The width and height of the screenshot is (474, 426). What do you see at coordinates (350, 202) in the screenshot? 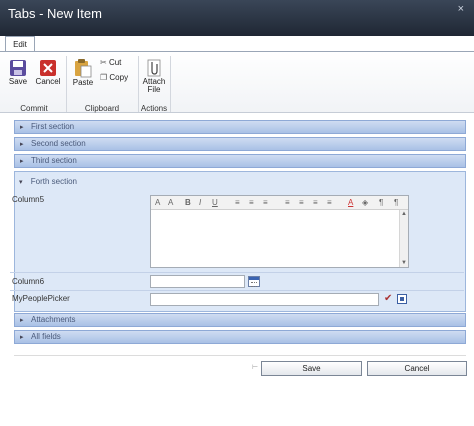
I see `text-color-icon: A` at bounding box center [350, 202].